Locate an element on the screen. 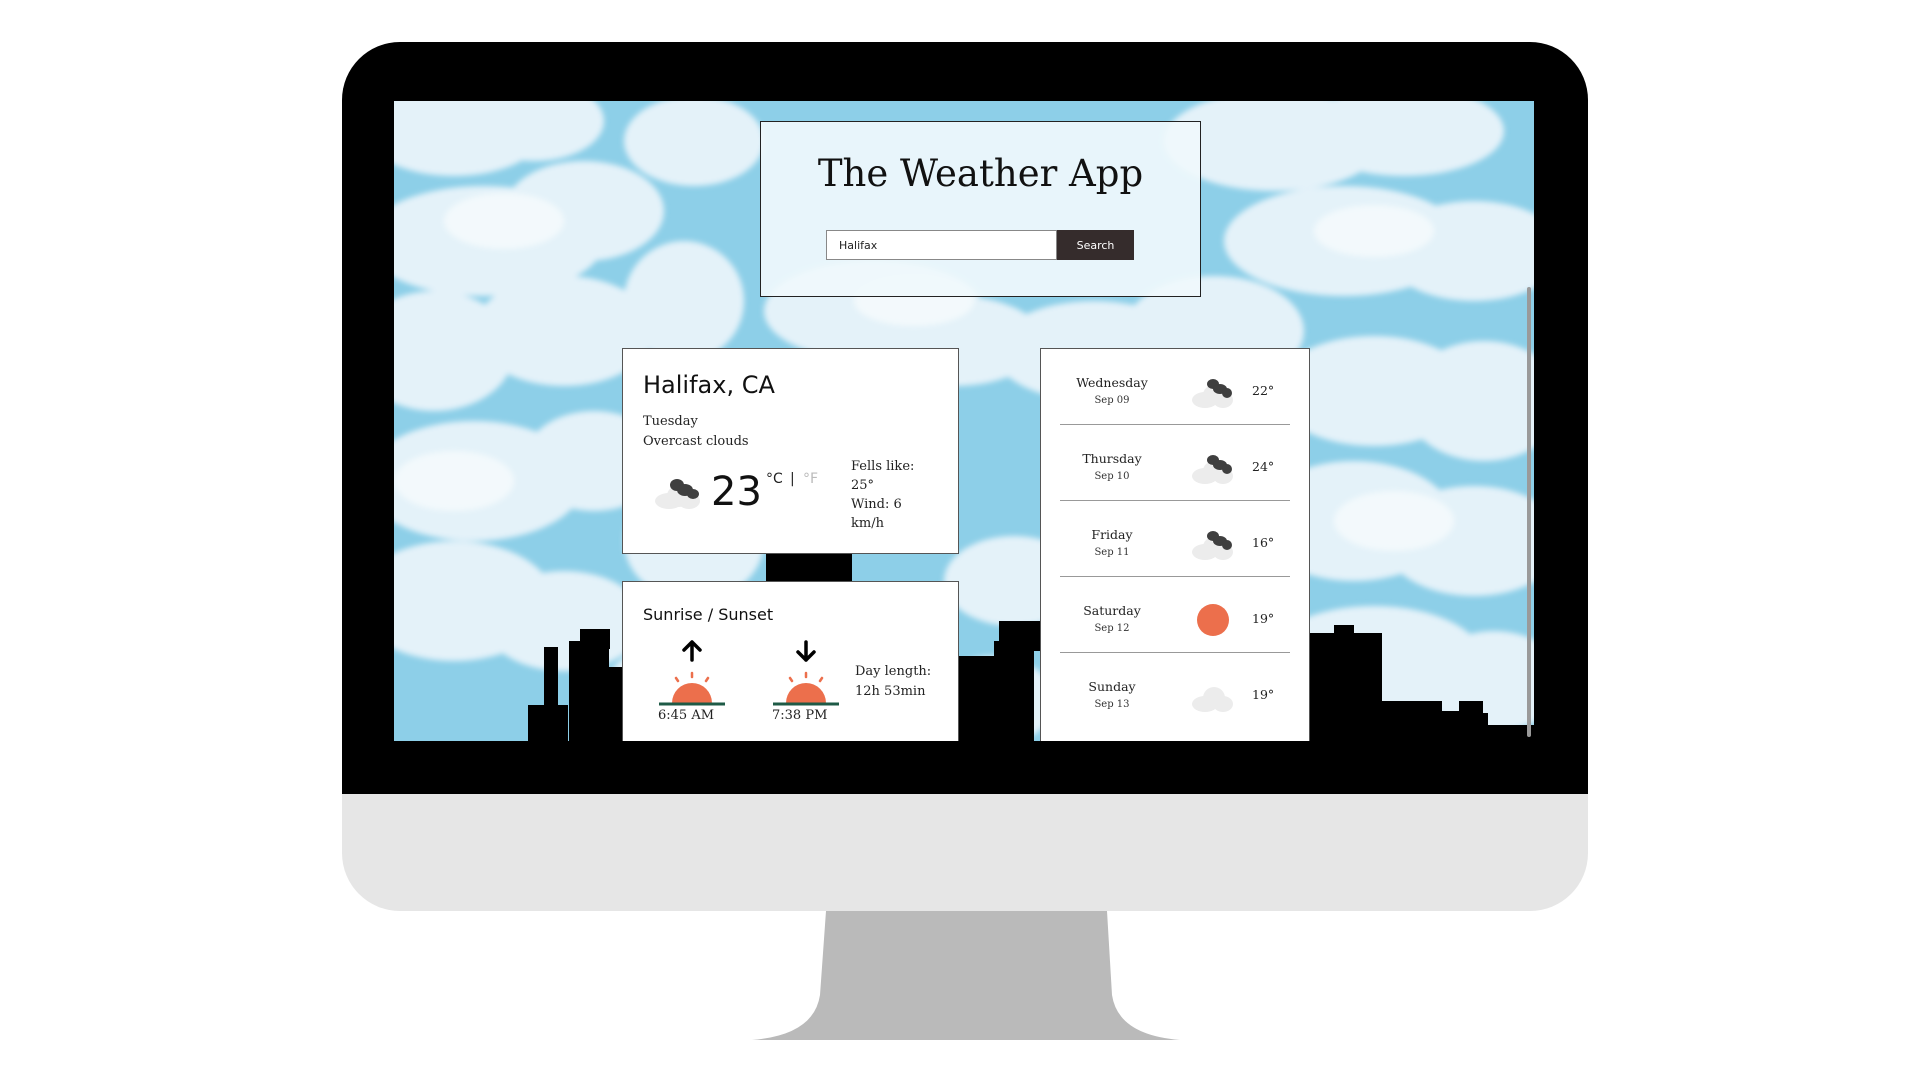 This screenshot has height=1080, width=1920. forecast-row: Friday Sep 11 16° is located at coordinates (1175, 539).